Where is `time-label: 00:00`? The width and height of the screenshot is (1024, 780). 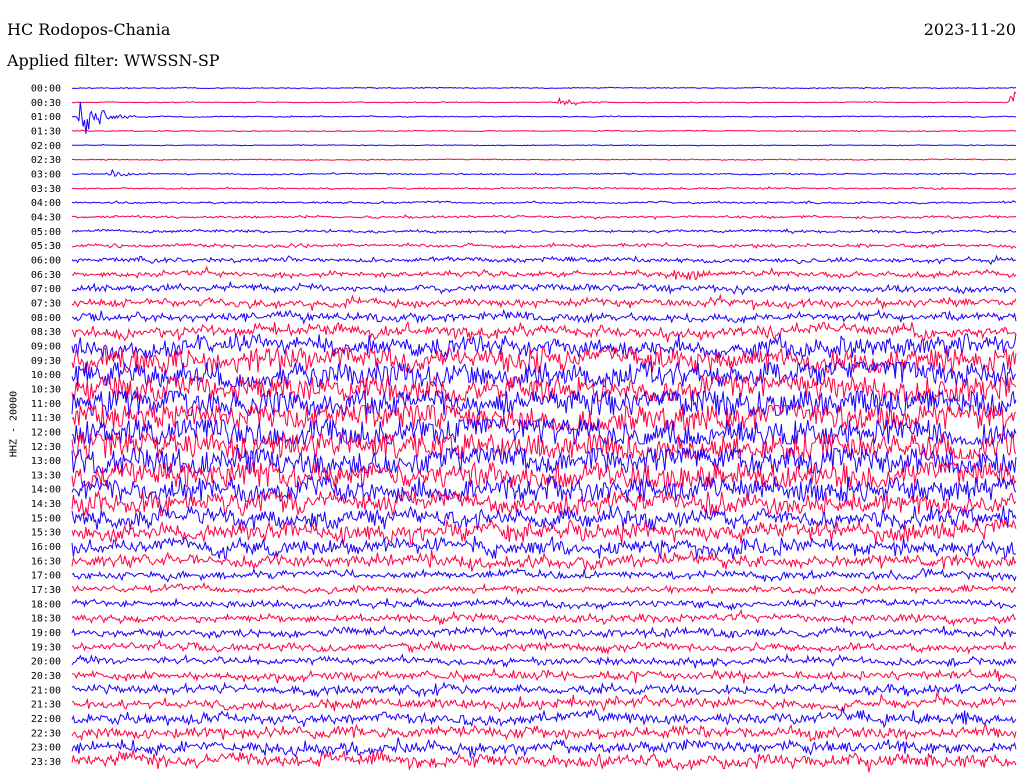
time-label: 00:00 is located at coordinates (46, 89).